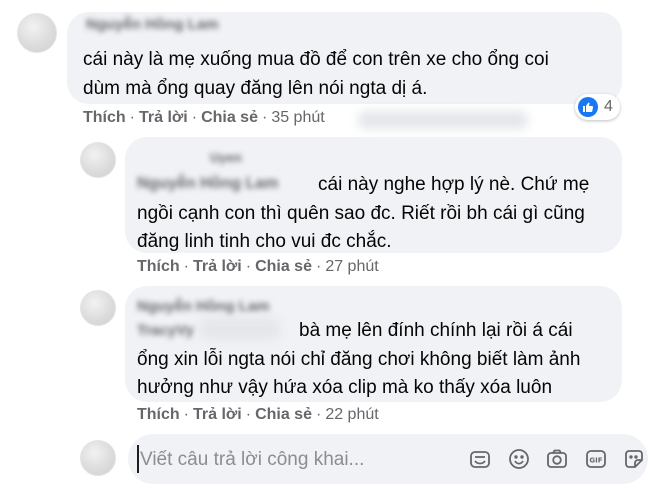  I want to click on redacted-area, so click(443, 120).